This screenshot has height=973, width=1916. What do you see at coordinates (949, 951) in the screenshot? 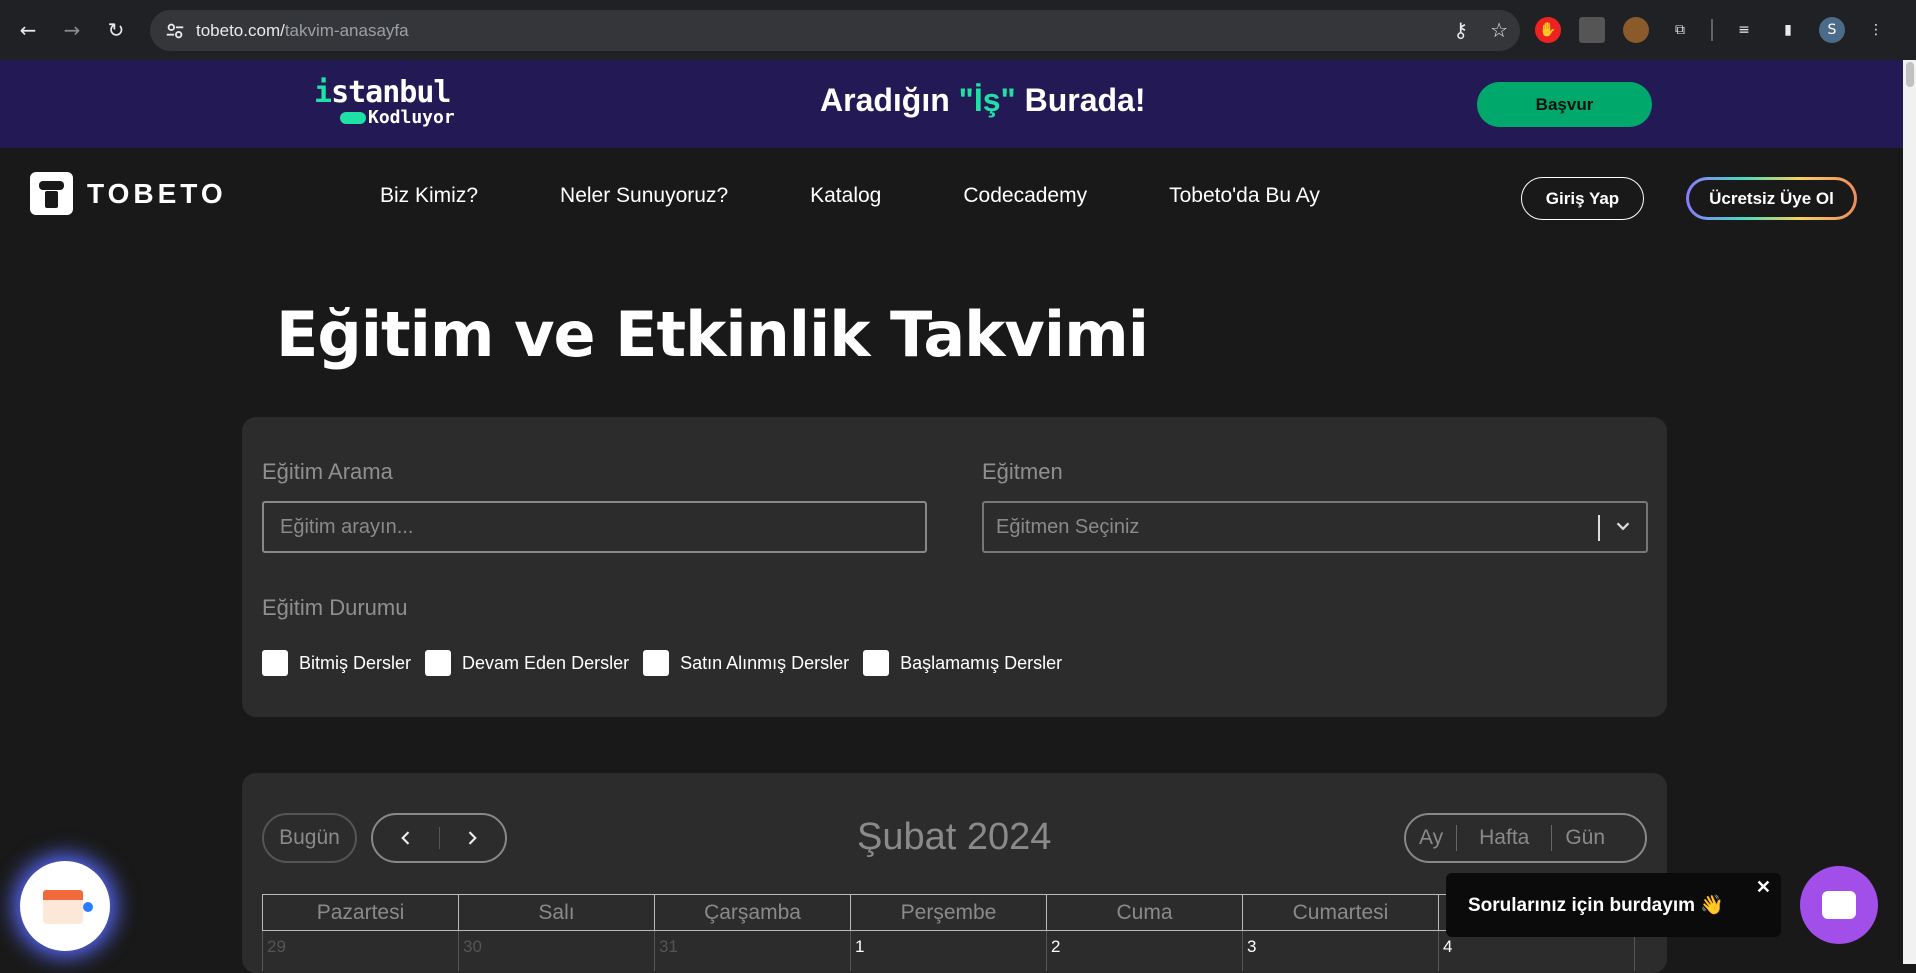
I see `calendar-day-cell: 1` at bounding box center [949, 951].